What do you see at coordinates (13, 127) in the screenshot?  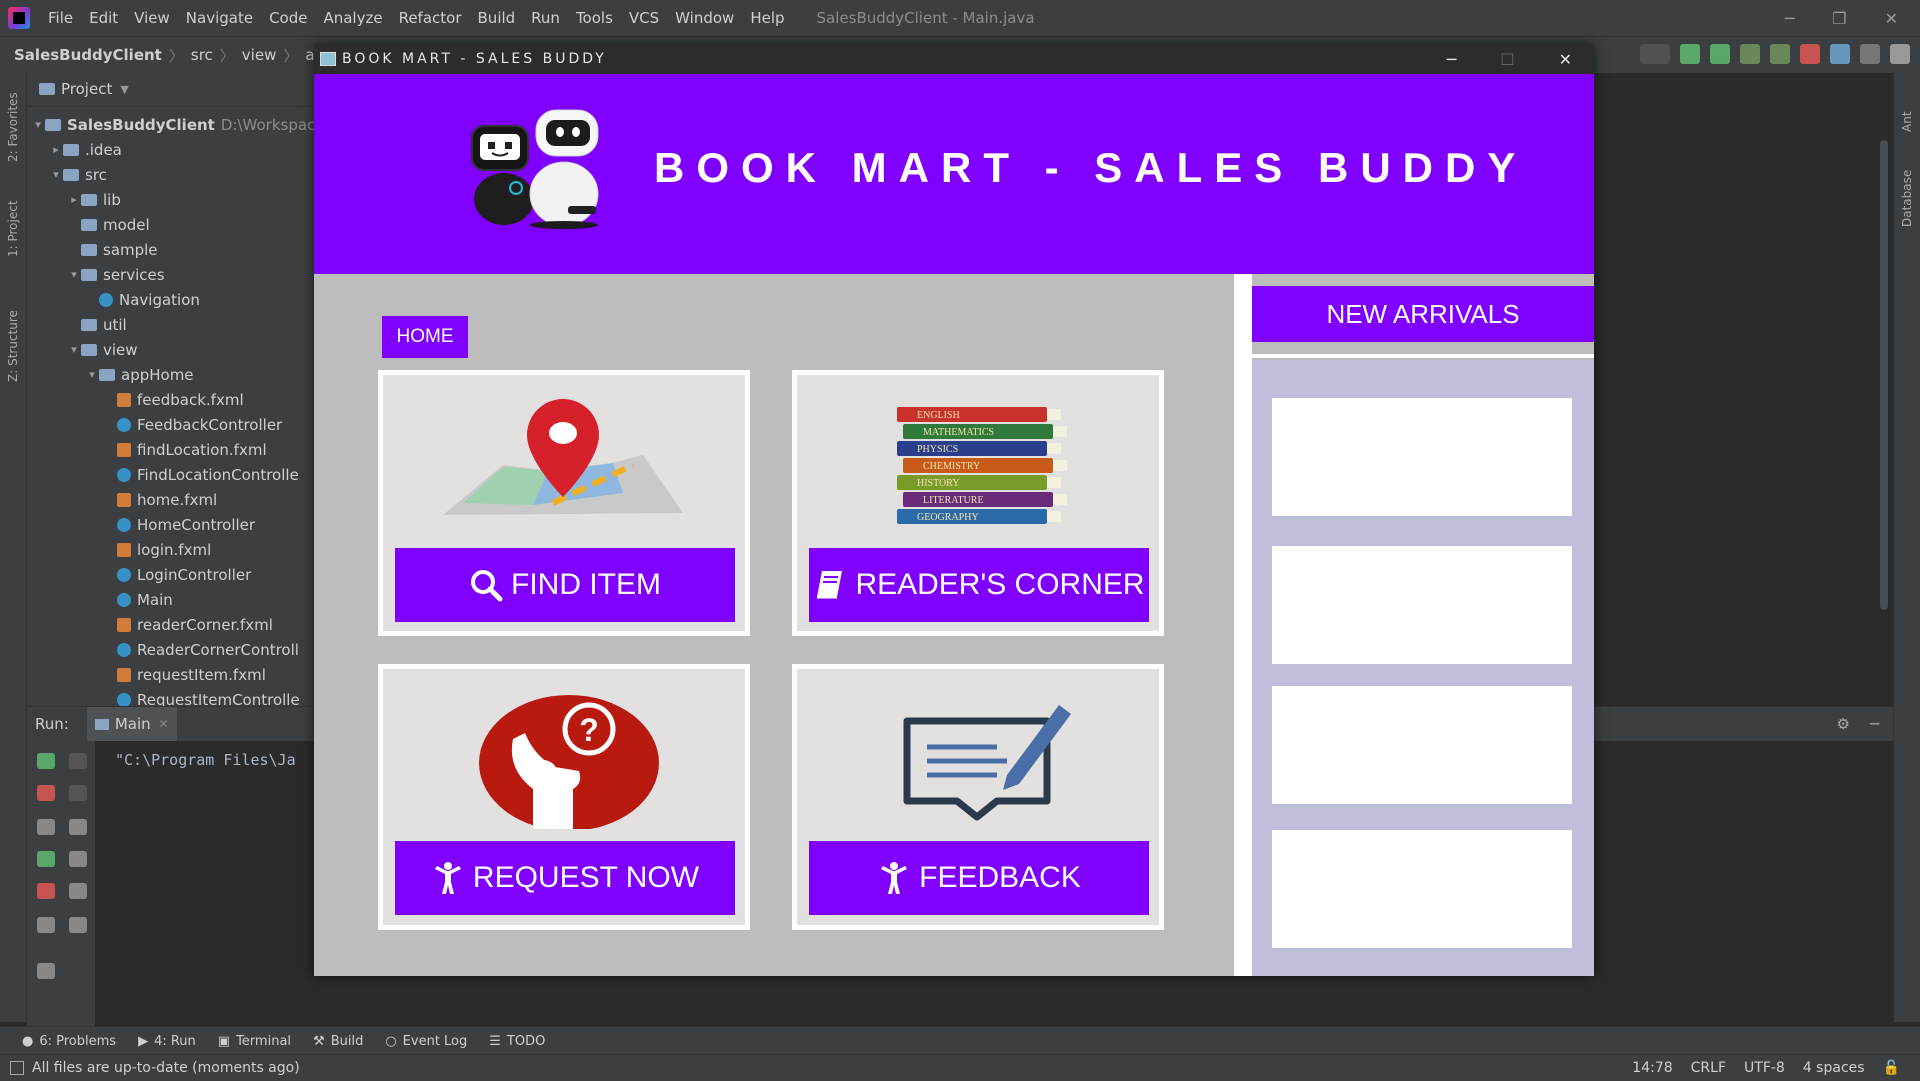 I see `favorites-tab: 2: Favorites` at bounding box center [13, 127].